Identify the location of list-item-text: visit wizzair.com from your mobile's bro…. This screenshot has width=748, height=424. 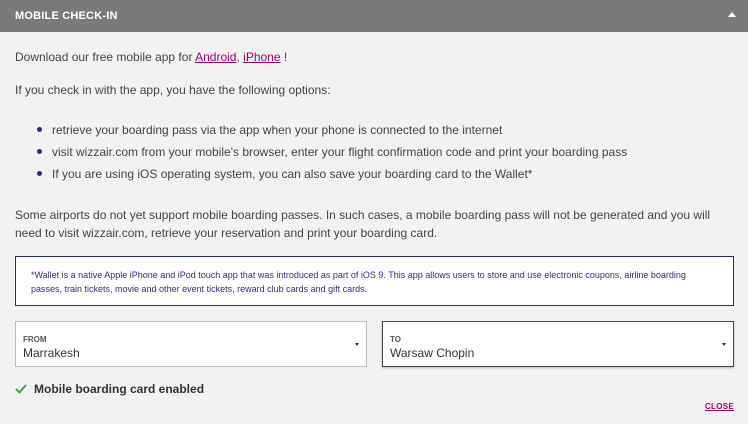
(340, 152).